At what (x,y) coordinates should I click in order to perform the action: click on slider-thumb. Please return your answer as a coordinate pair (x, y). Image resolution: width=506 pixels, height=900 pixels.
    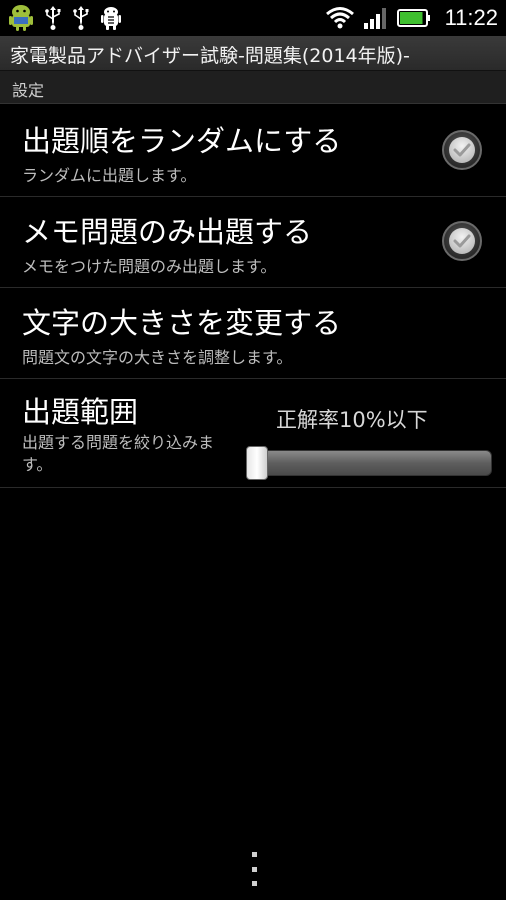
    Looking at the image, I should click on (257, 463).